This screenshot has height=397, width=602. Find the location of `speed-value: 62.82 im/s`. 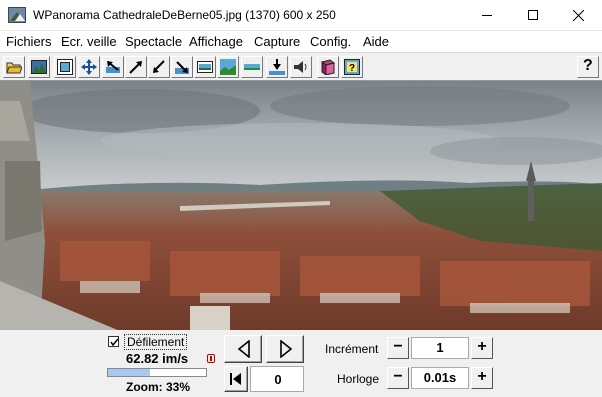

speed-value: 62.82 im/s is located at coordinates (157, 358).